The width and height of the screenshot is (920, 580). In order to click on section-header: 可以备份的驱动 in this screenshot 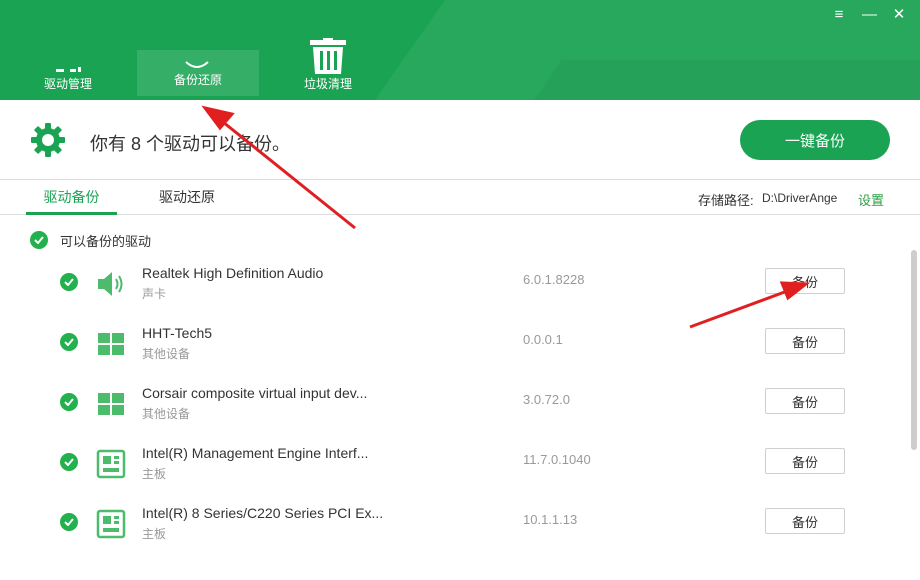, I will do `click(90, 240)`.